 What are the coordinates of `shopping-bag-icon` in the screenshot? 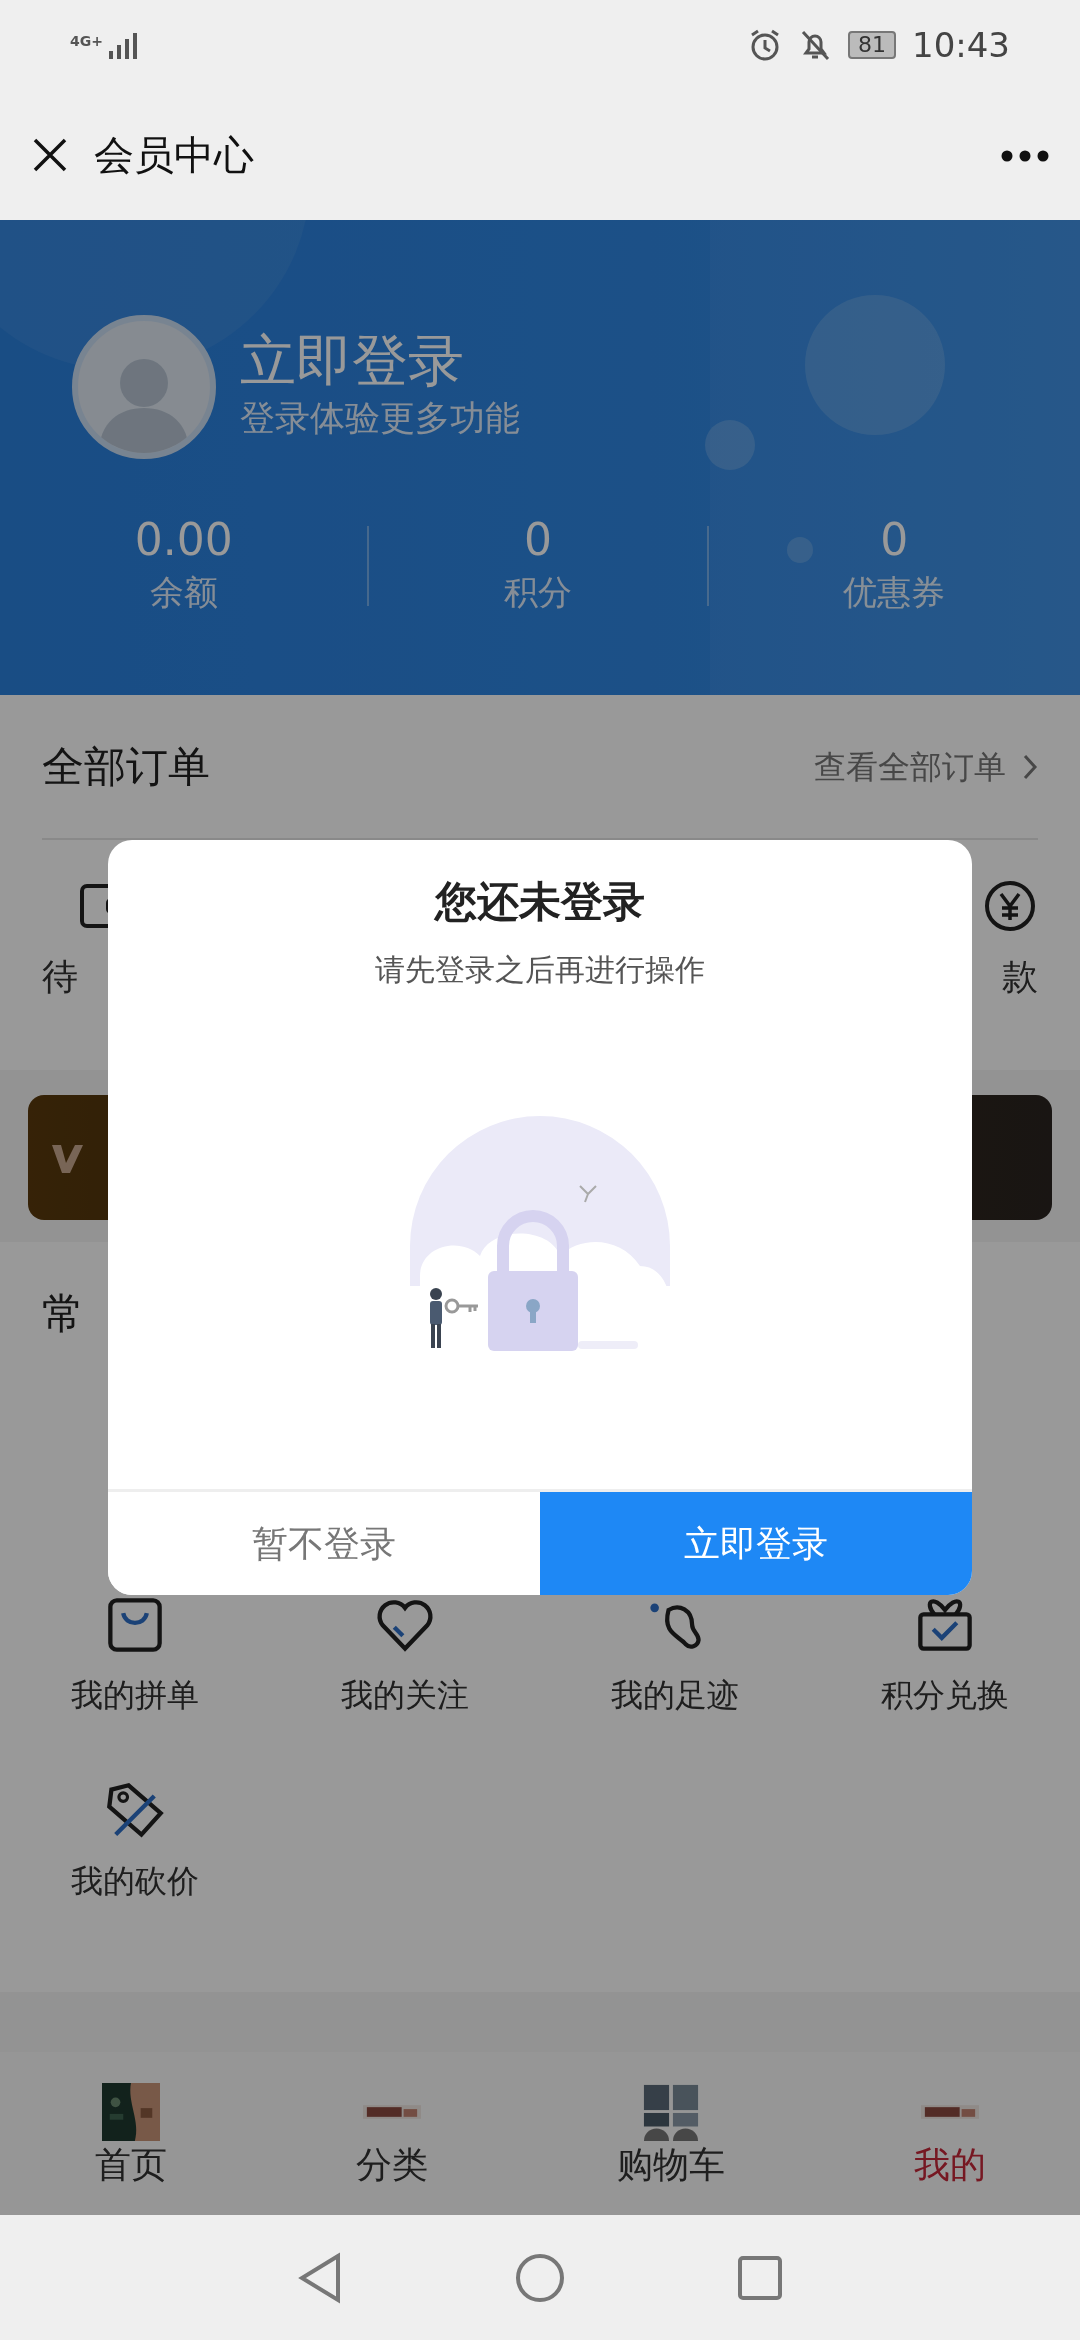 It's located at (135, 1625).